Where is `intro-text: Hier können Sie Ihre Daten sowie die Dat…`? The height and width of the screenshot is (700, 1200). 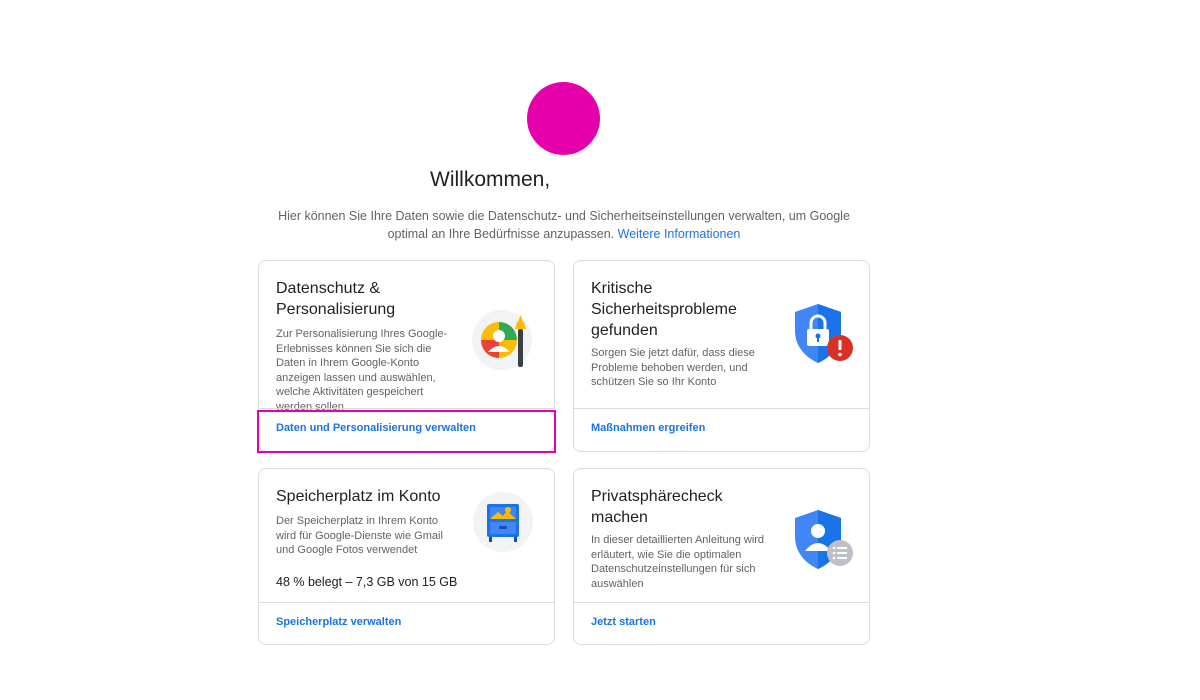
intro-text: Hier können Sie Ihre Daten sowie die Dat… is located at coordinates (564, 225).